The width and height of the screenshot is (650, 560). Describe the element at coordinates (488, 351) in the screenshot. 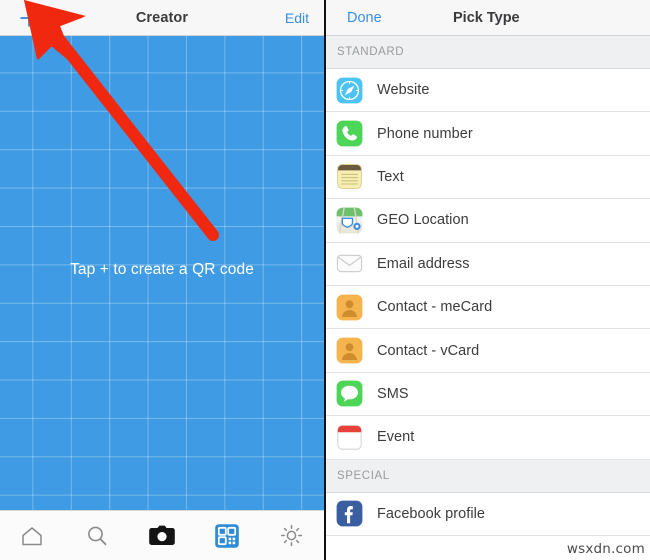

I see `list-item: Contact - vCard` at that location.